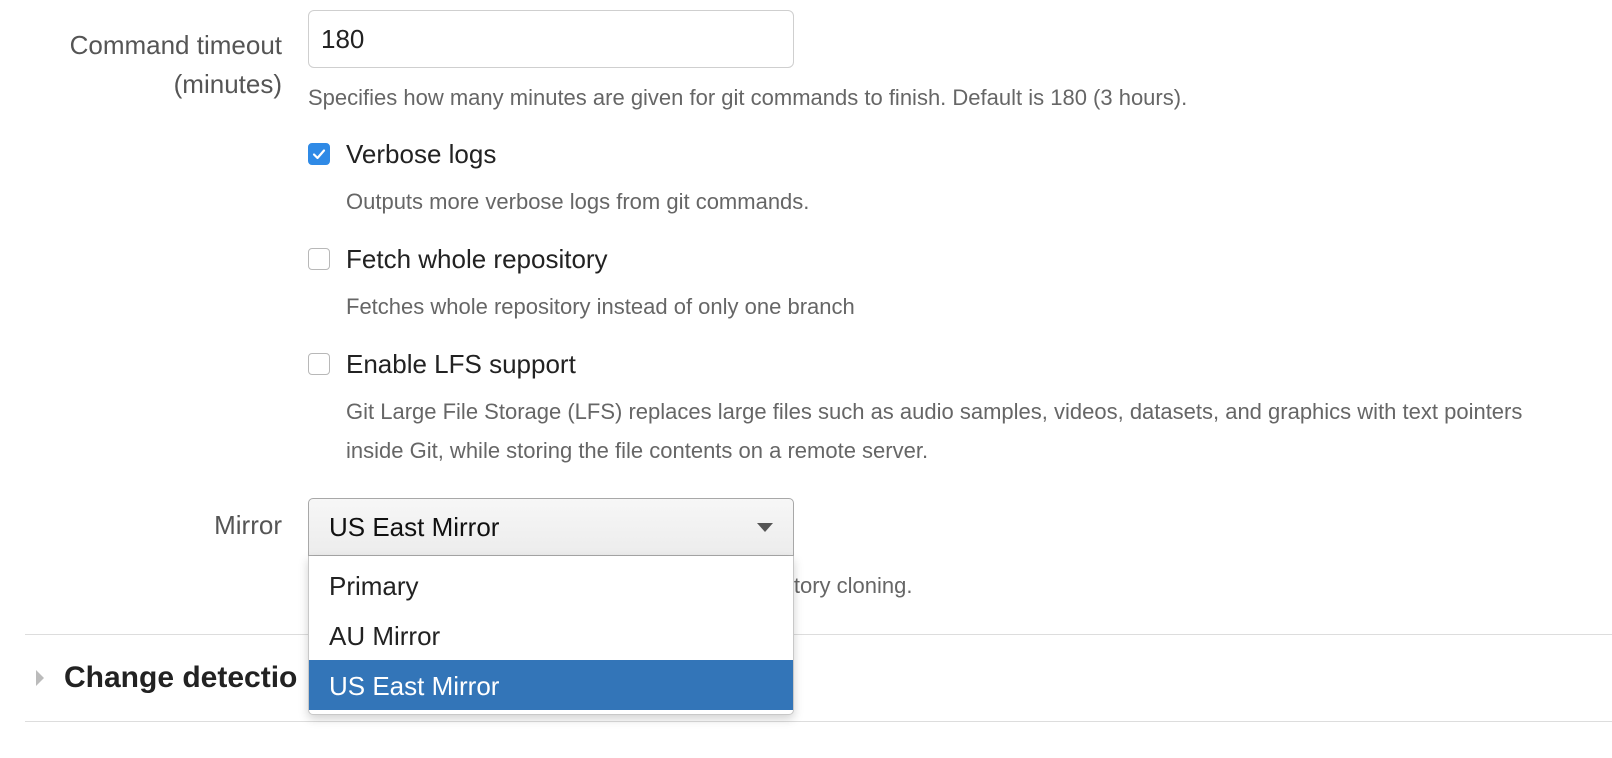 The image size is (1612, 758). I want to click on checkmark-icon, so click(319, 154).